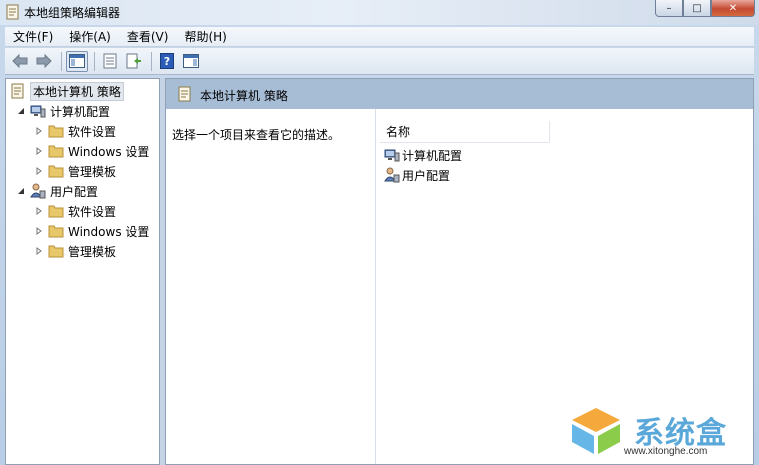 The image size is (759, 465). What do you see at coordinates (80, 111) in the screenshot?
I see `tree-item-label: 计算机配置` at bounding box center [80, 111].